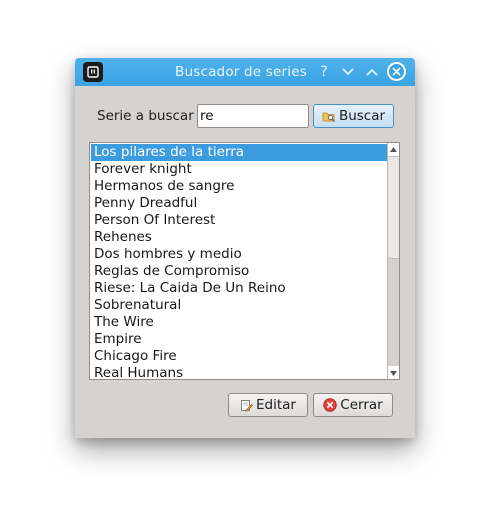 The image size is (490, 532). Describe the element at coordinates (276, 405) in the screenshot. I see `edit-button-label: Editar` at that location.